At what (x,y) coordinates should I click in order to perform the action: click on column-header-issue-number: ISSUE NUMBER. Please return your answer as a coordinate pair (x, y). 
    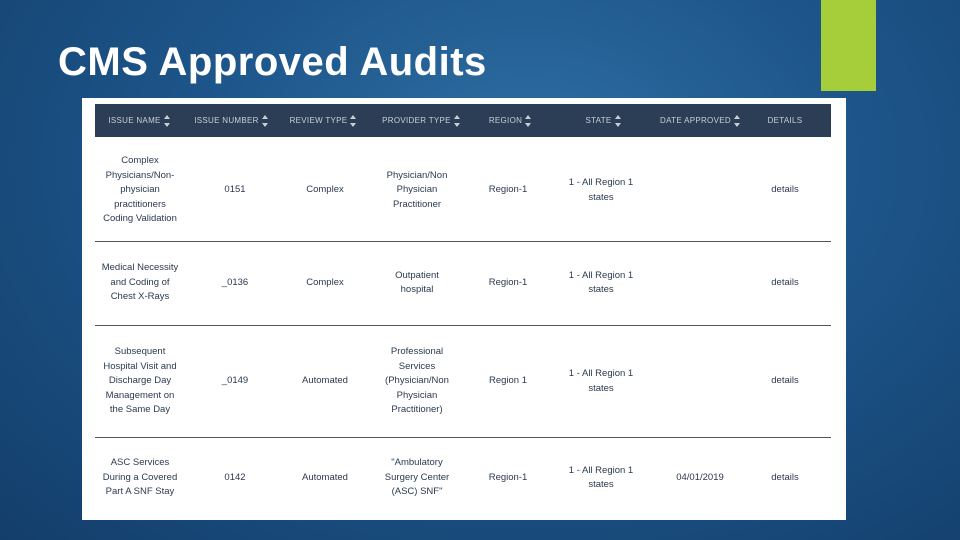
    Looking at the image, I should click on (231, 120).